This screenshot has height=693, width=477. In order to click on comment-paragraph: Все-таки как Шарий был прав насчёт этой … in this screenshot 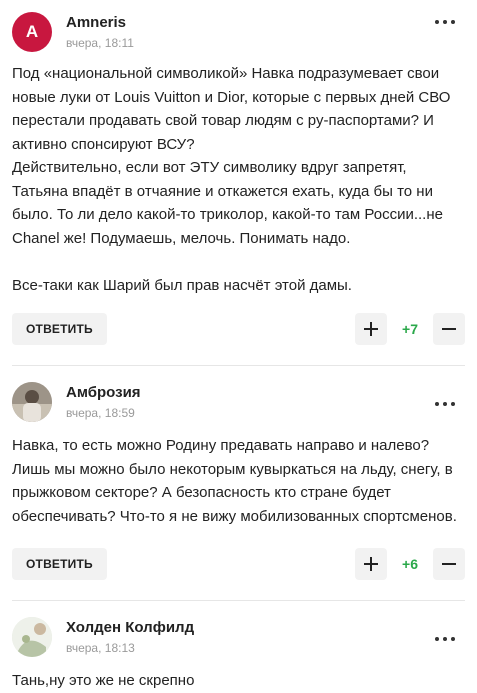, I will do `click(182, 285)`.